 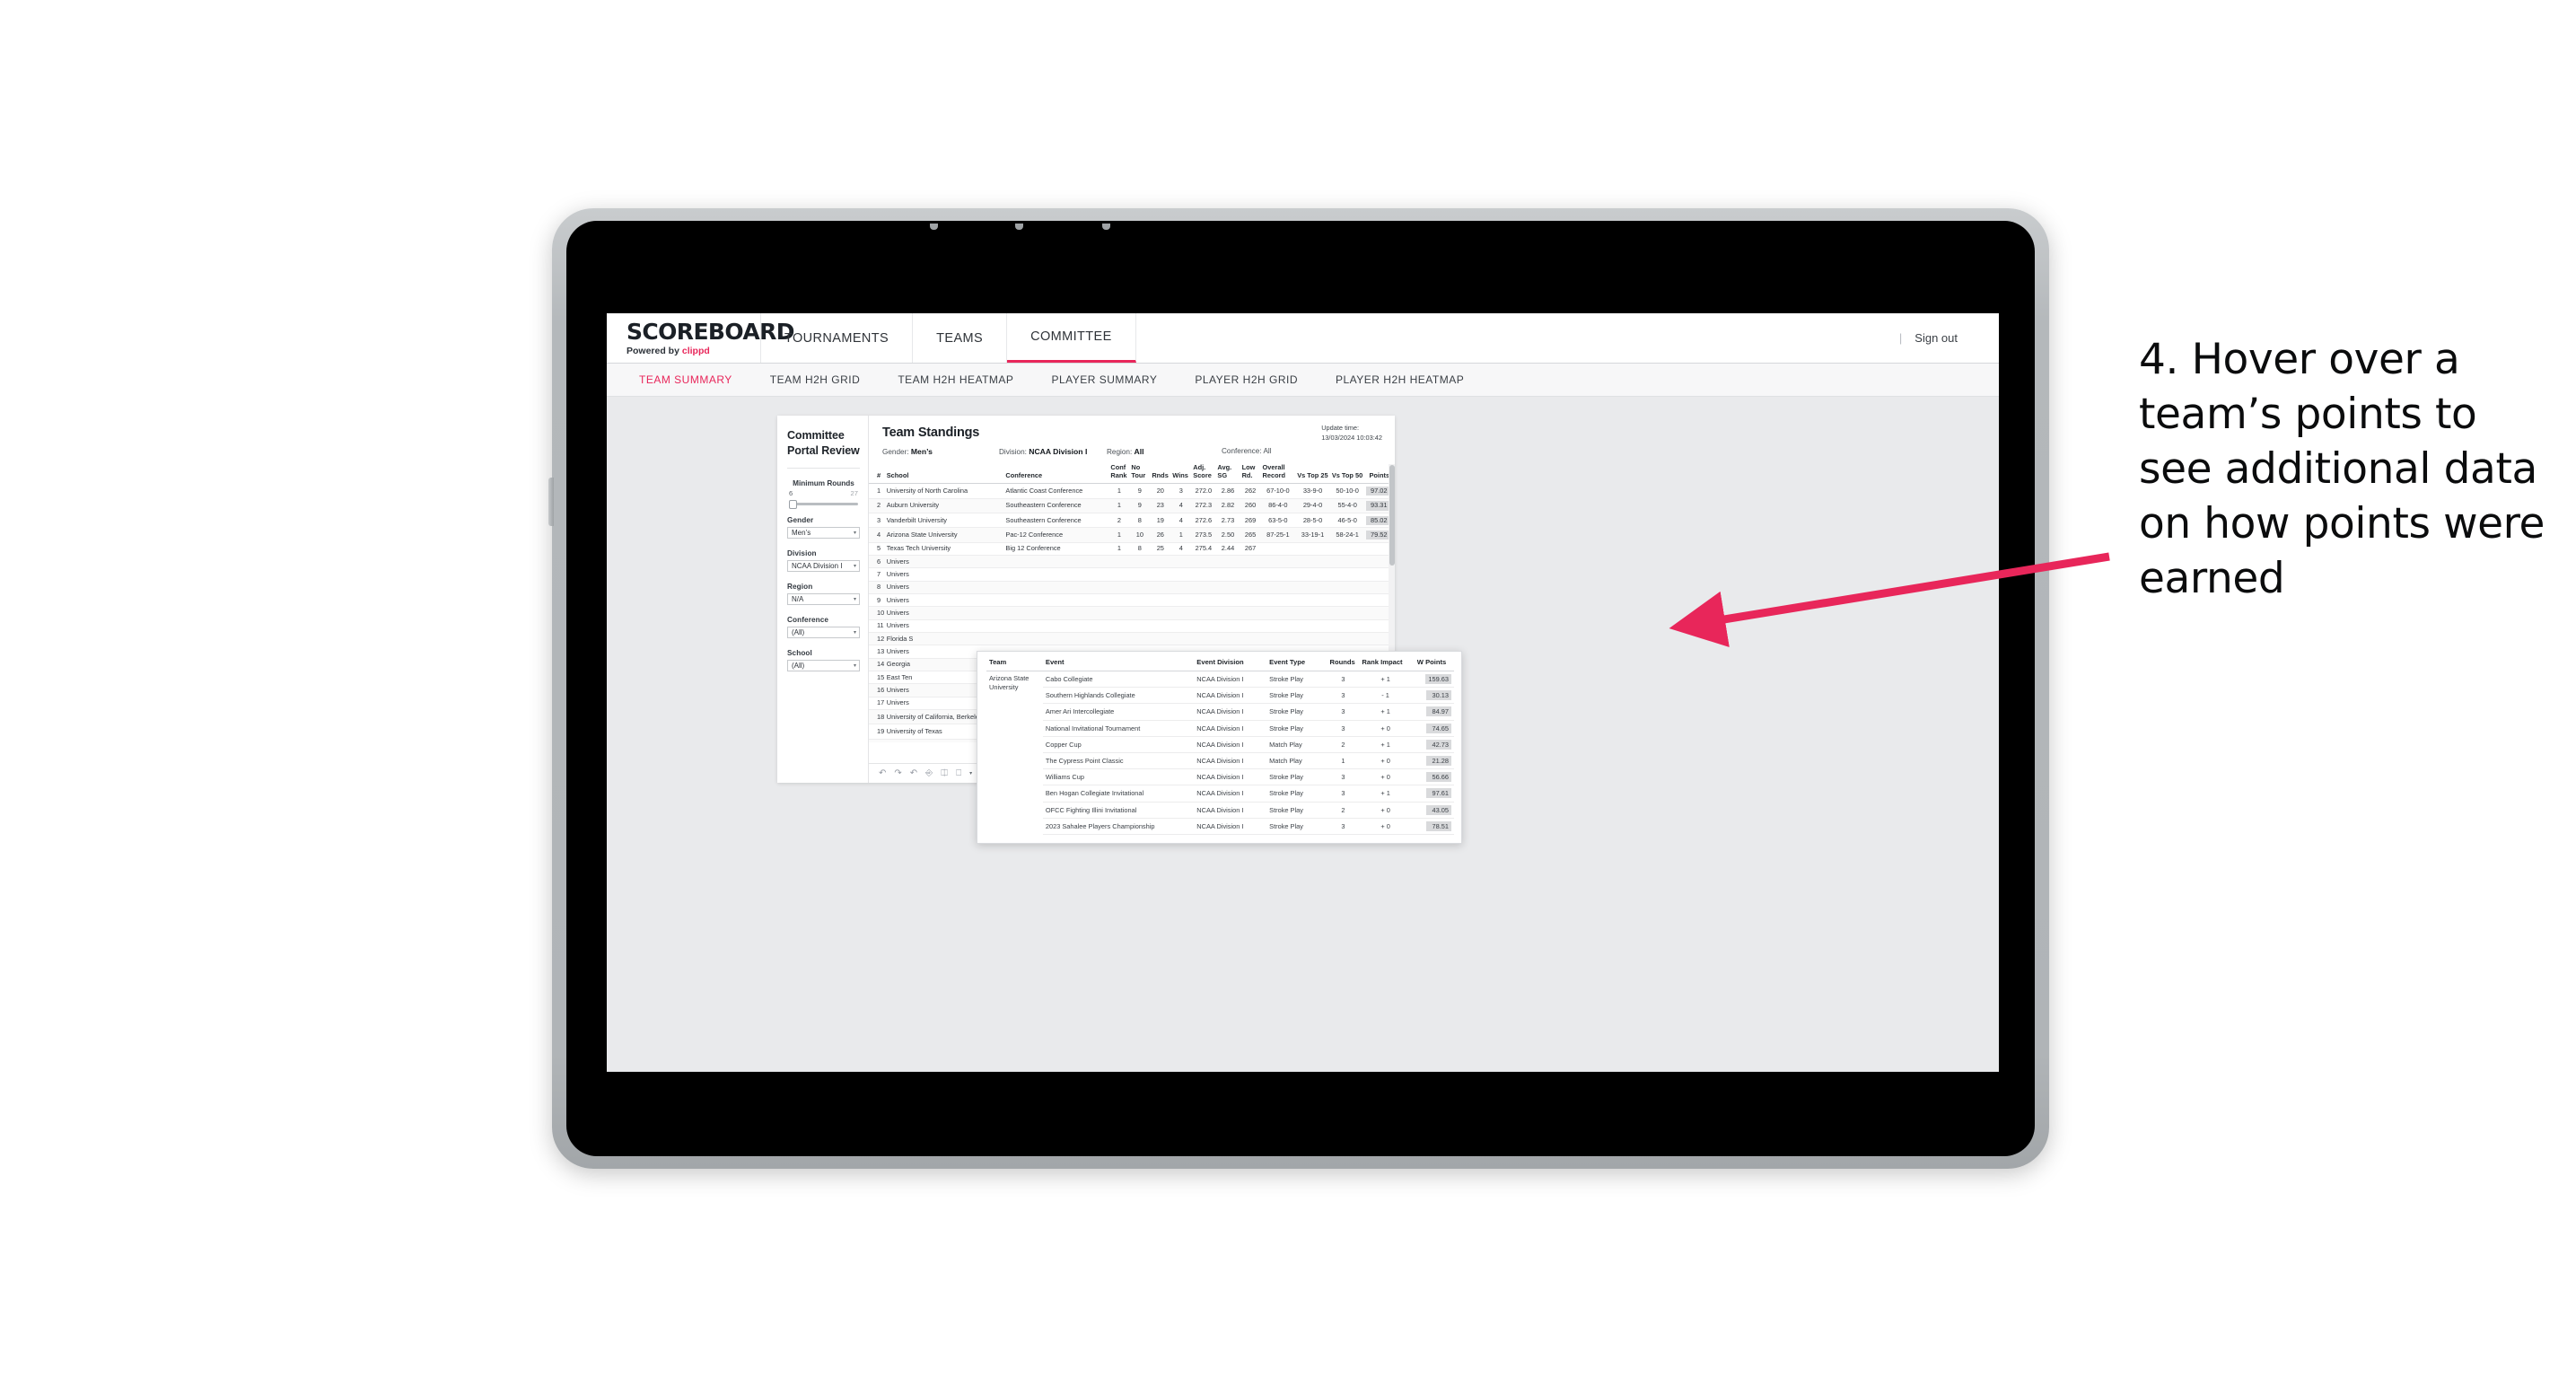 I want to click on region-select: N/A ▾, so click(x=823, y=599).